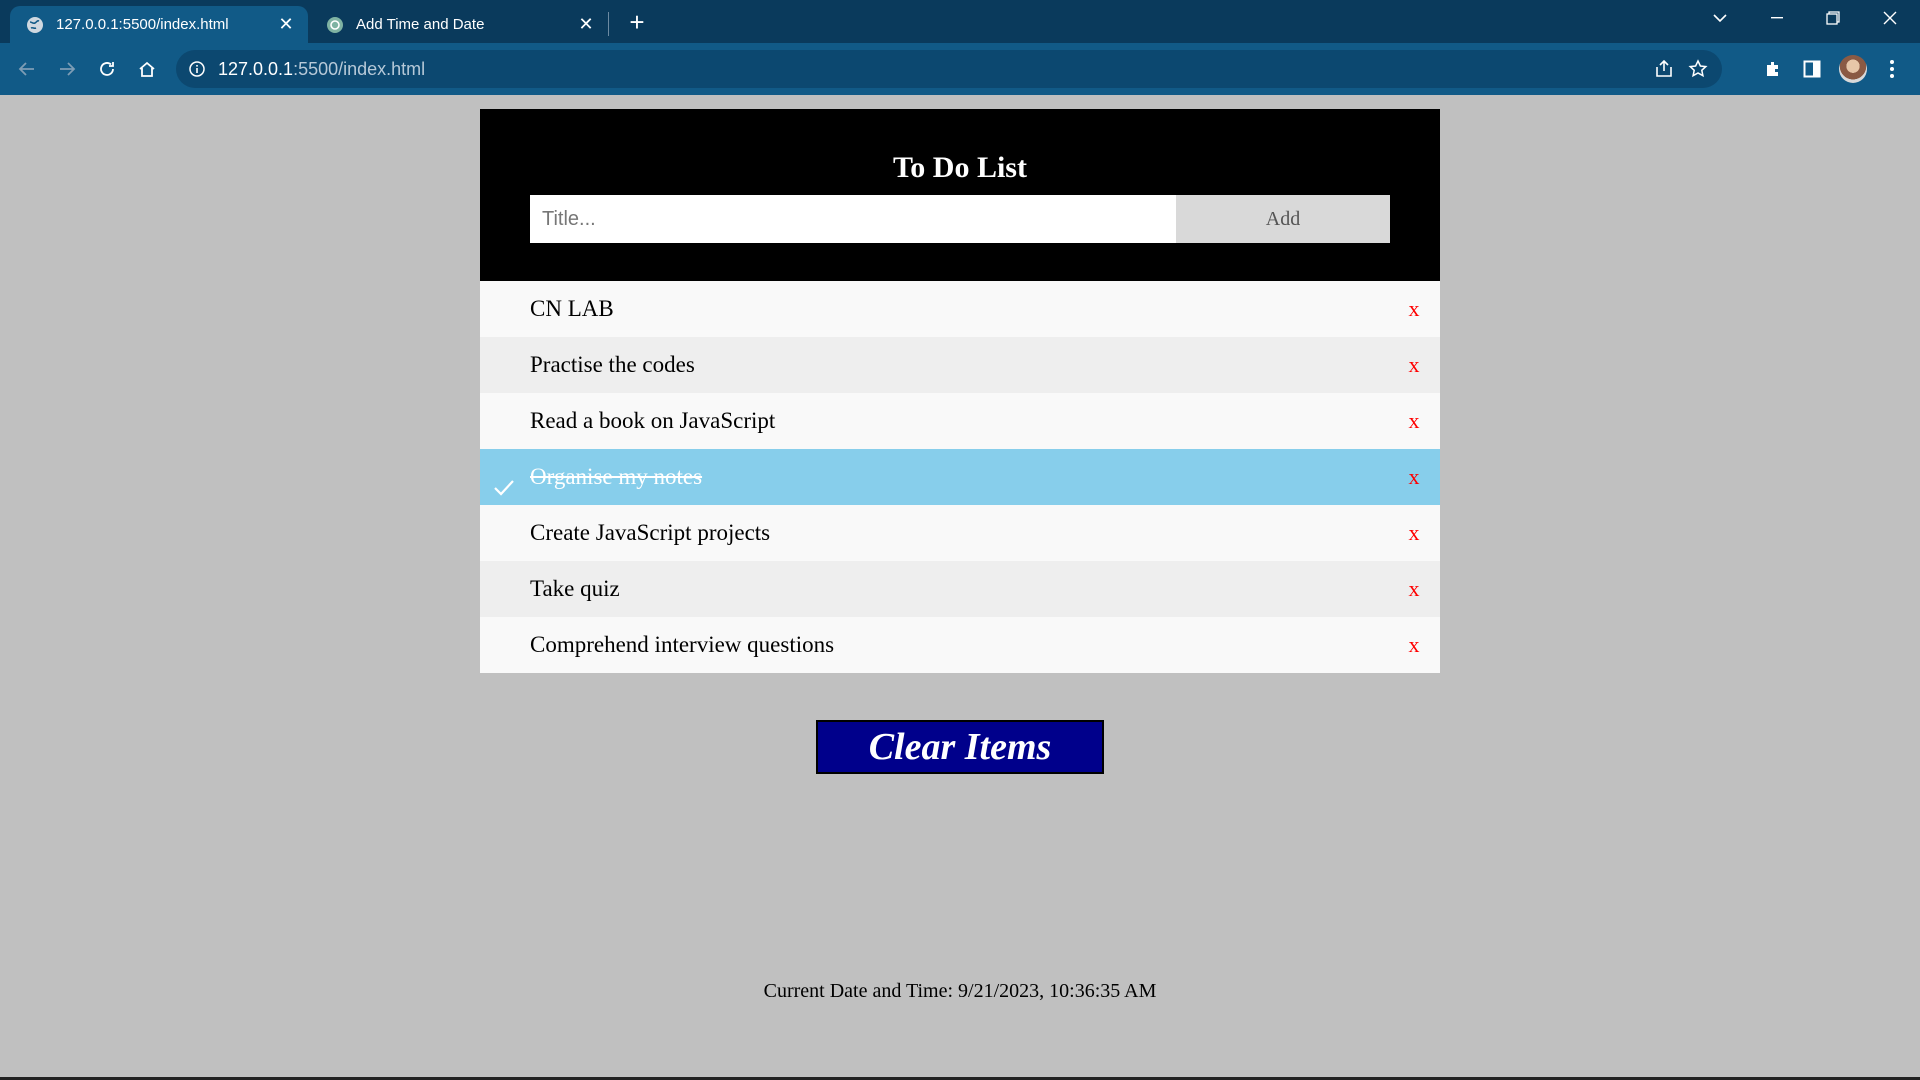 The image size is (1920, 1080). Describe the element at coordinates (650, 532) in the screenshot. I see `todo-item-text: Create JavaScript projects` at that location.